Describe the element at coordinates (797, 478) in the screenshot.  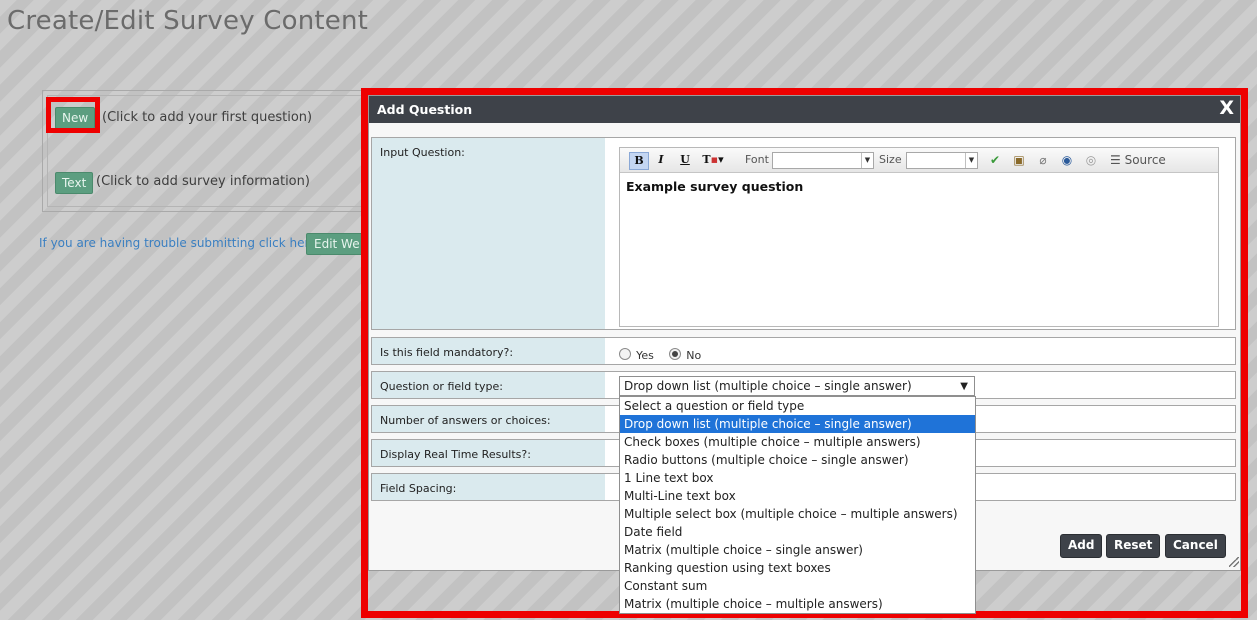
I see `dropdown-option: 1 Line text box` at that location.